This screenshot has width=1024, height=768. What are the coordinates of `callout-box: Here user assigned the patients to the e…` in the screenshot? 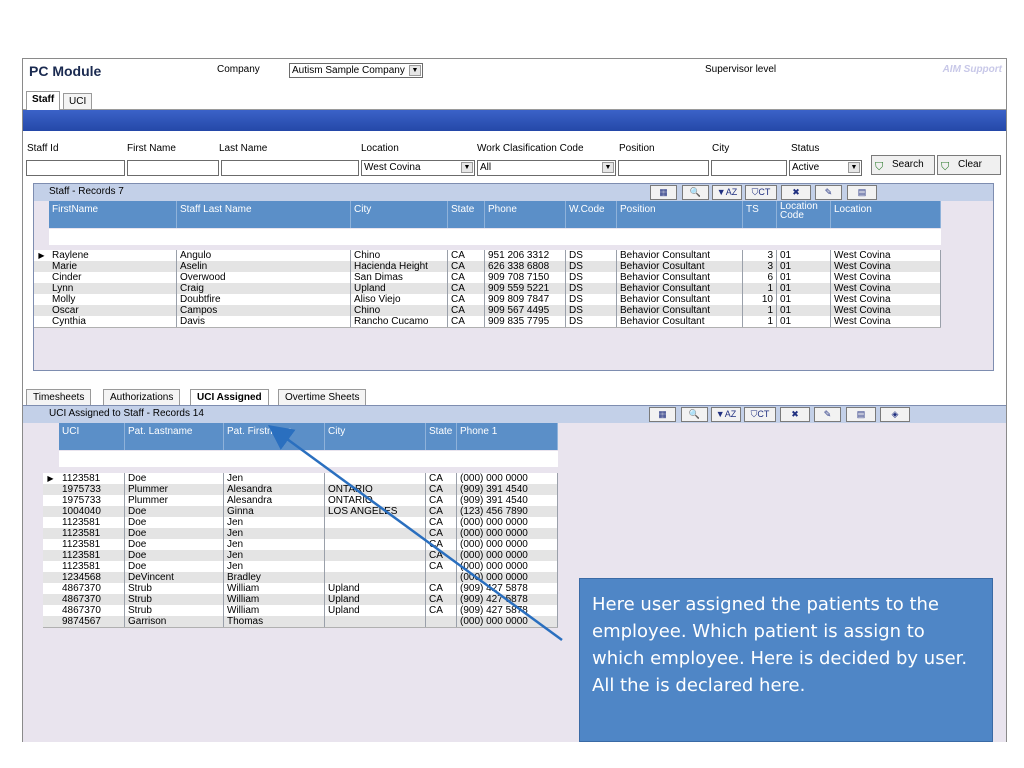 It's located at (786, 660).